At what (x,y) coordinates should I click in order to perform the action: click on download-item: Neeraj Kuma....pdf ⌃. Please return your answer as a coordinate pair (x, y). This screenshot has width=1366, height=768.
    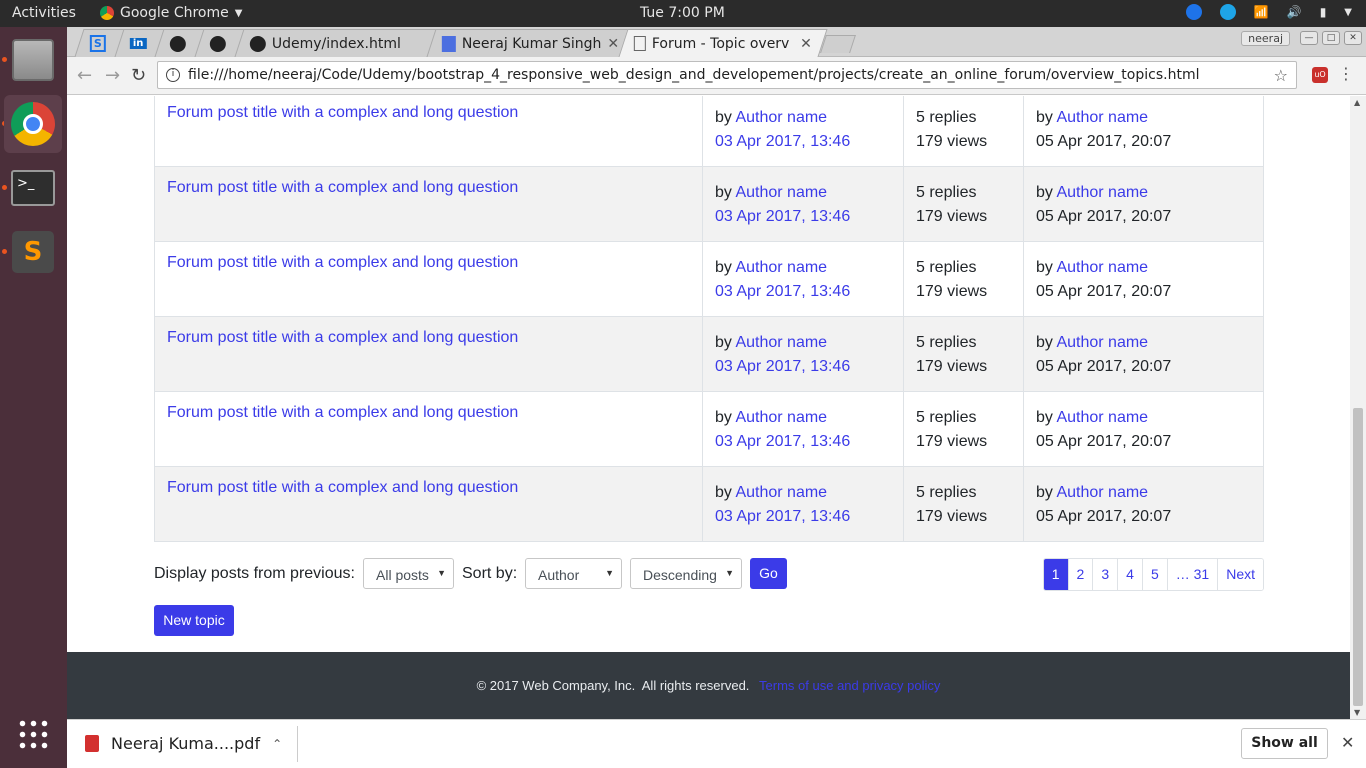
    Looking at the image, I should click on (183, 743).